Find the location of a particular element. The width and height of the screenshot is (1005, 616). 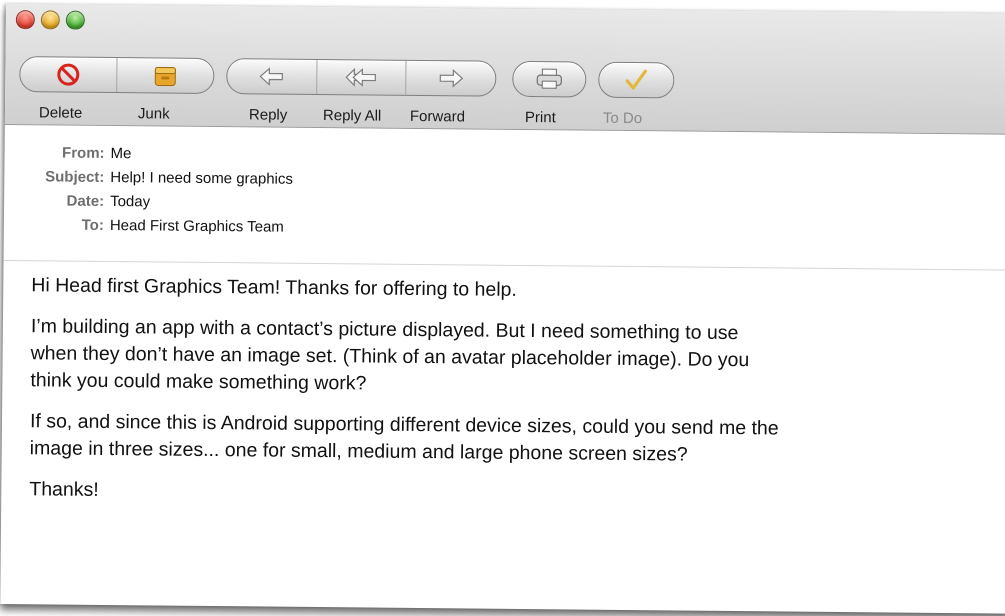

no-entry-icon is located at coordinates (68, 74).